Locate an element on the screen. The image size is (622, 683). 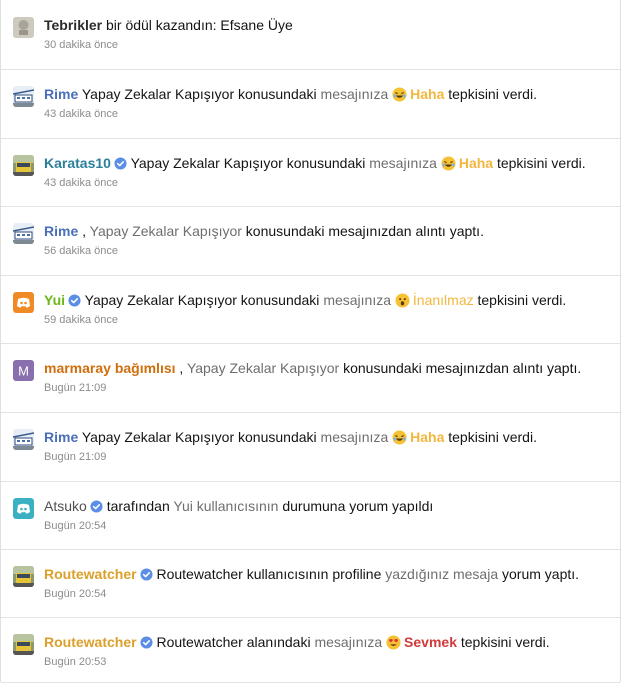
text-segment: tarafından is located at coordinates (138, 506).